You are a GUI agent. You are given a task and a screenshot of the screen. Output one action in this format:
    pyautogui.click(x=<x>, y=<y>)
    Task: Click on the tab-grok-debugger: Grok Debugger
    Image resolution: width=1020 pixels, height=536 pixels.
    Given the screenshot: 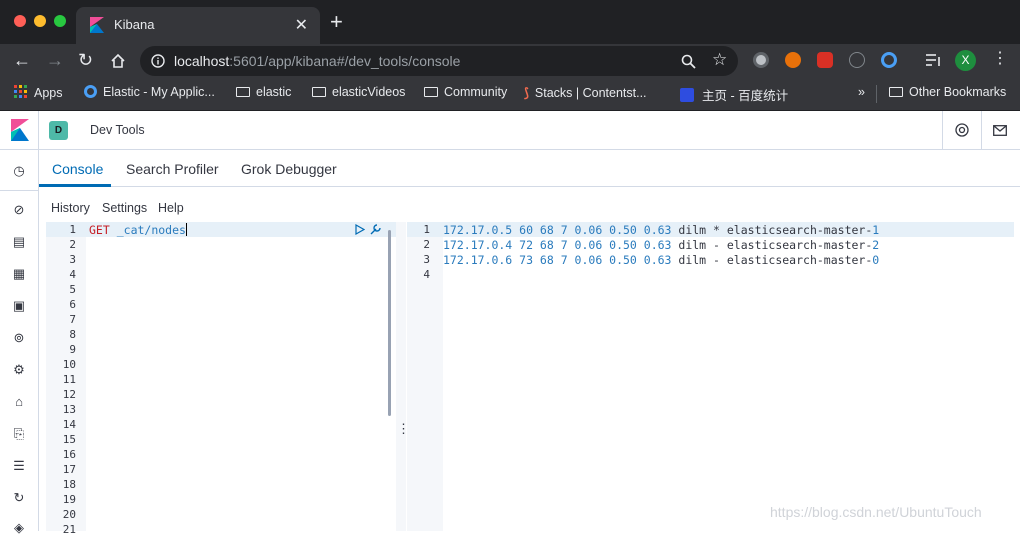 What is the action you would take?
    pyautogui.click(x=289, y=169)
    